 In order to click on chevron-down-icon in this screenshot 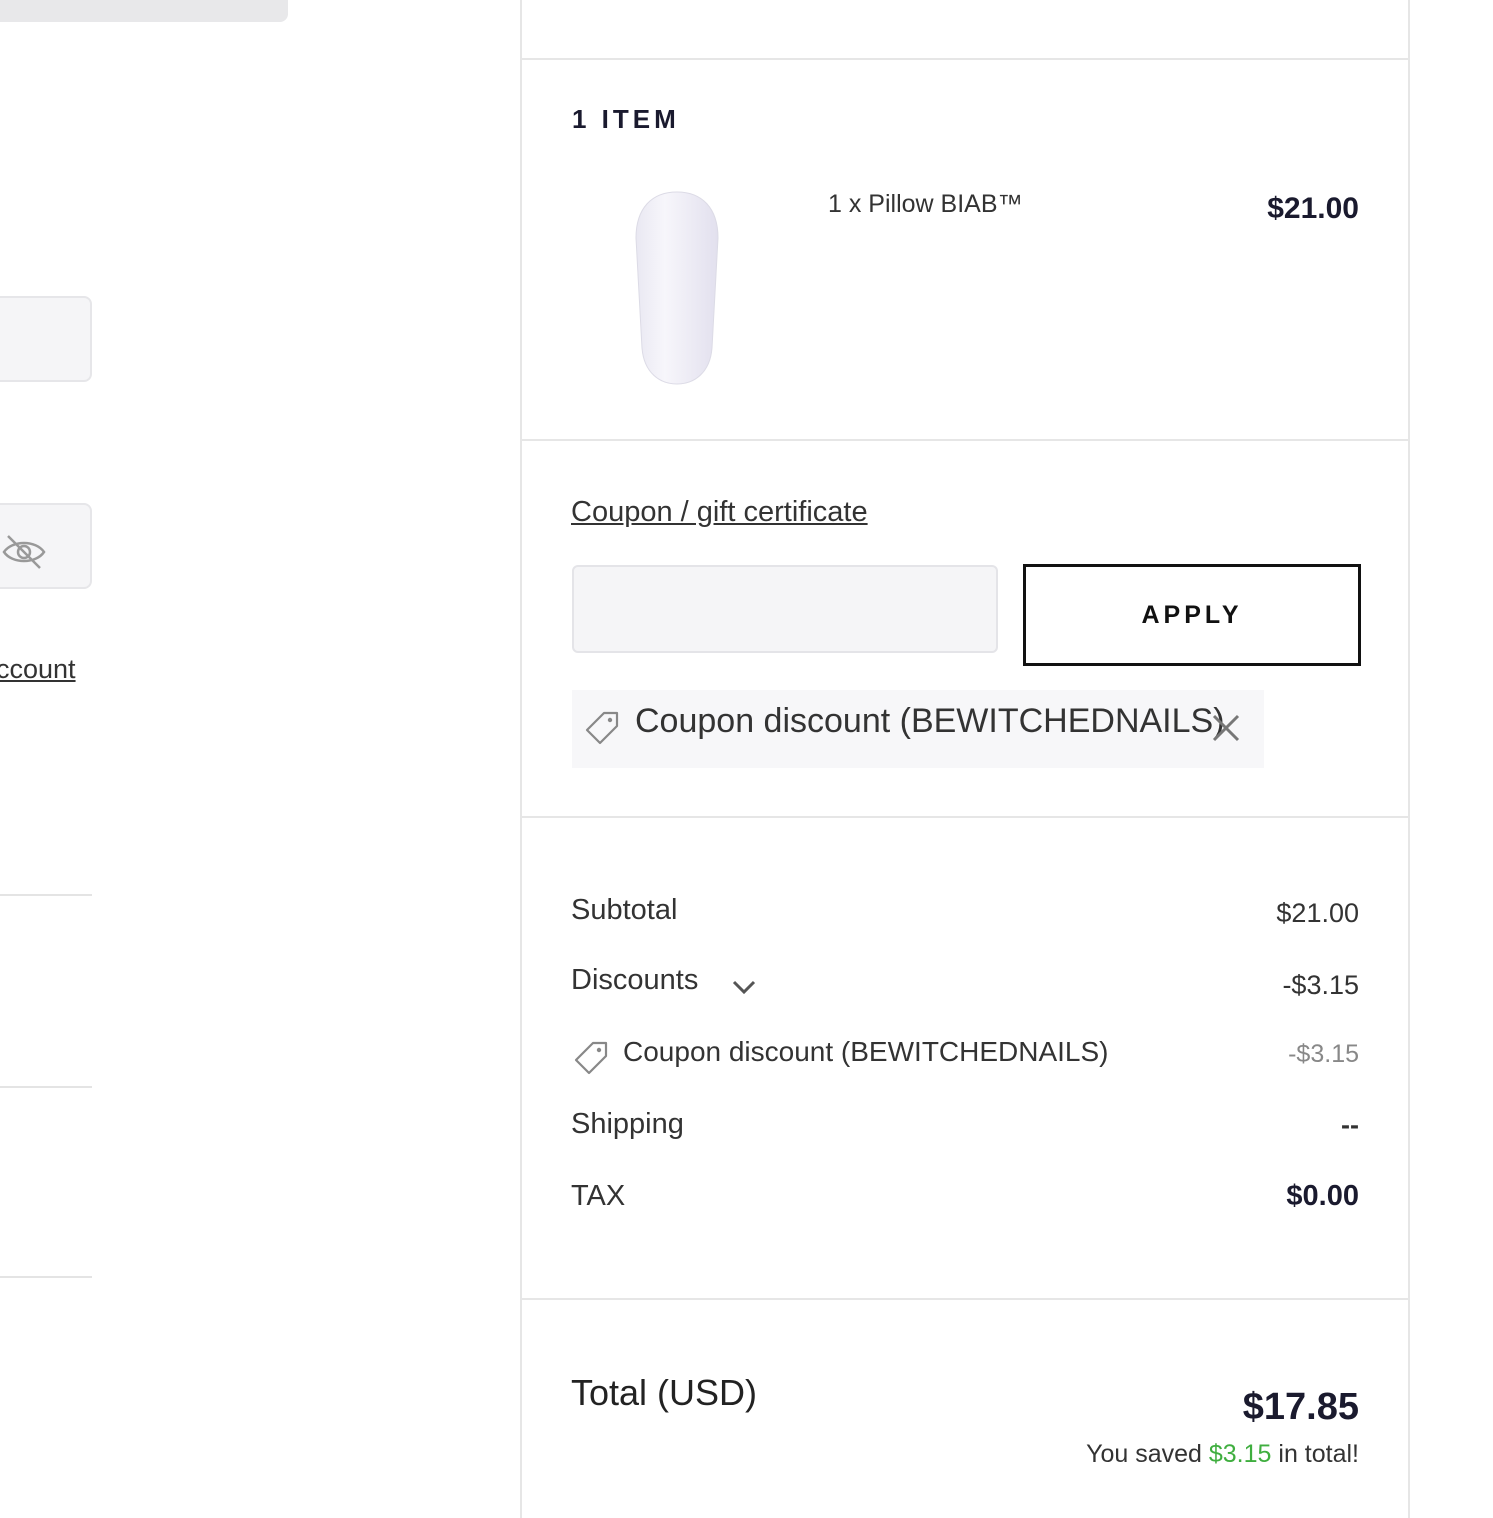, I will do `click(744, 986)`.